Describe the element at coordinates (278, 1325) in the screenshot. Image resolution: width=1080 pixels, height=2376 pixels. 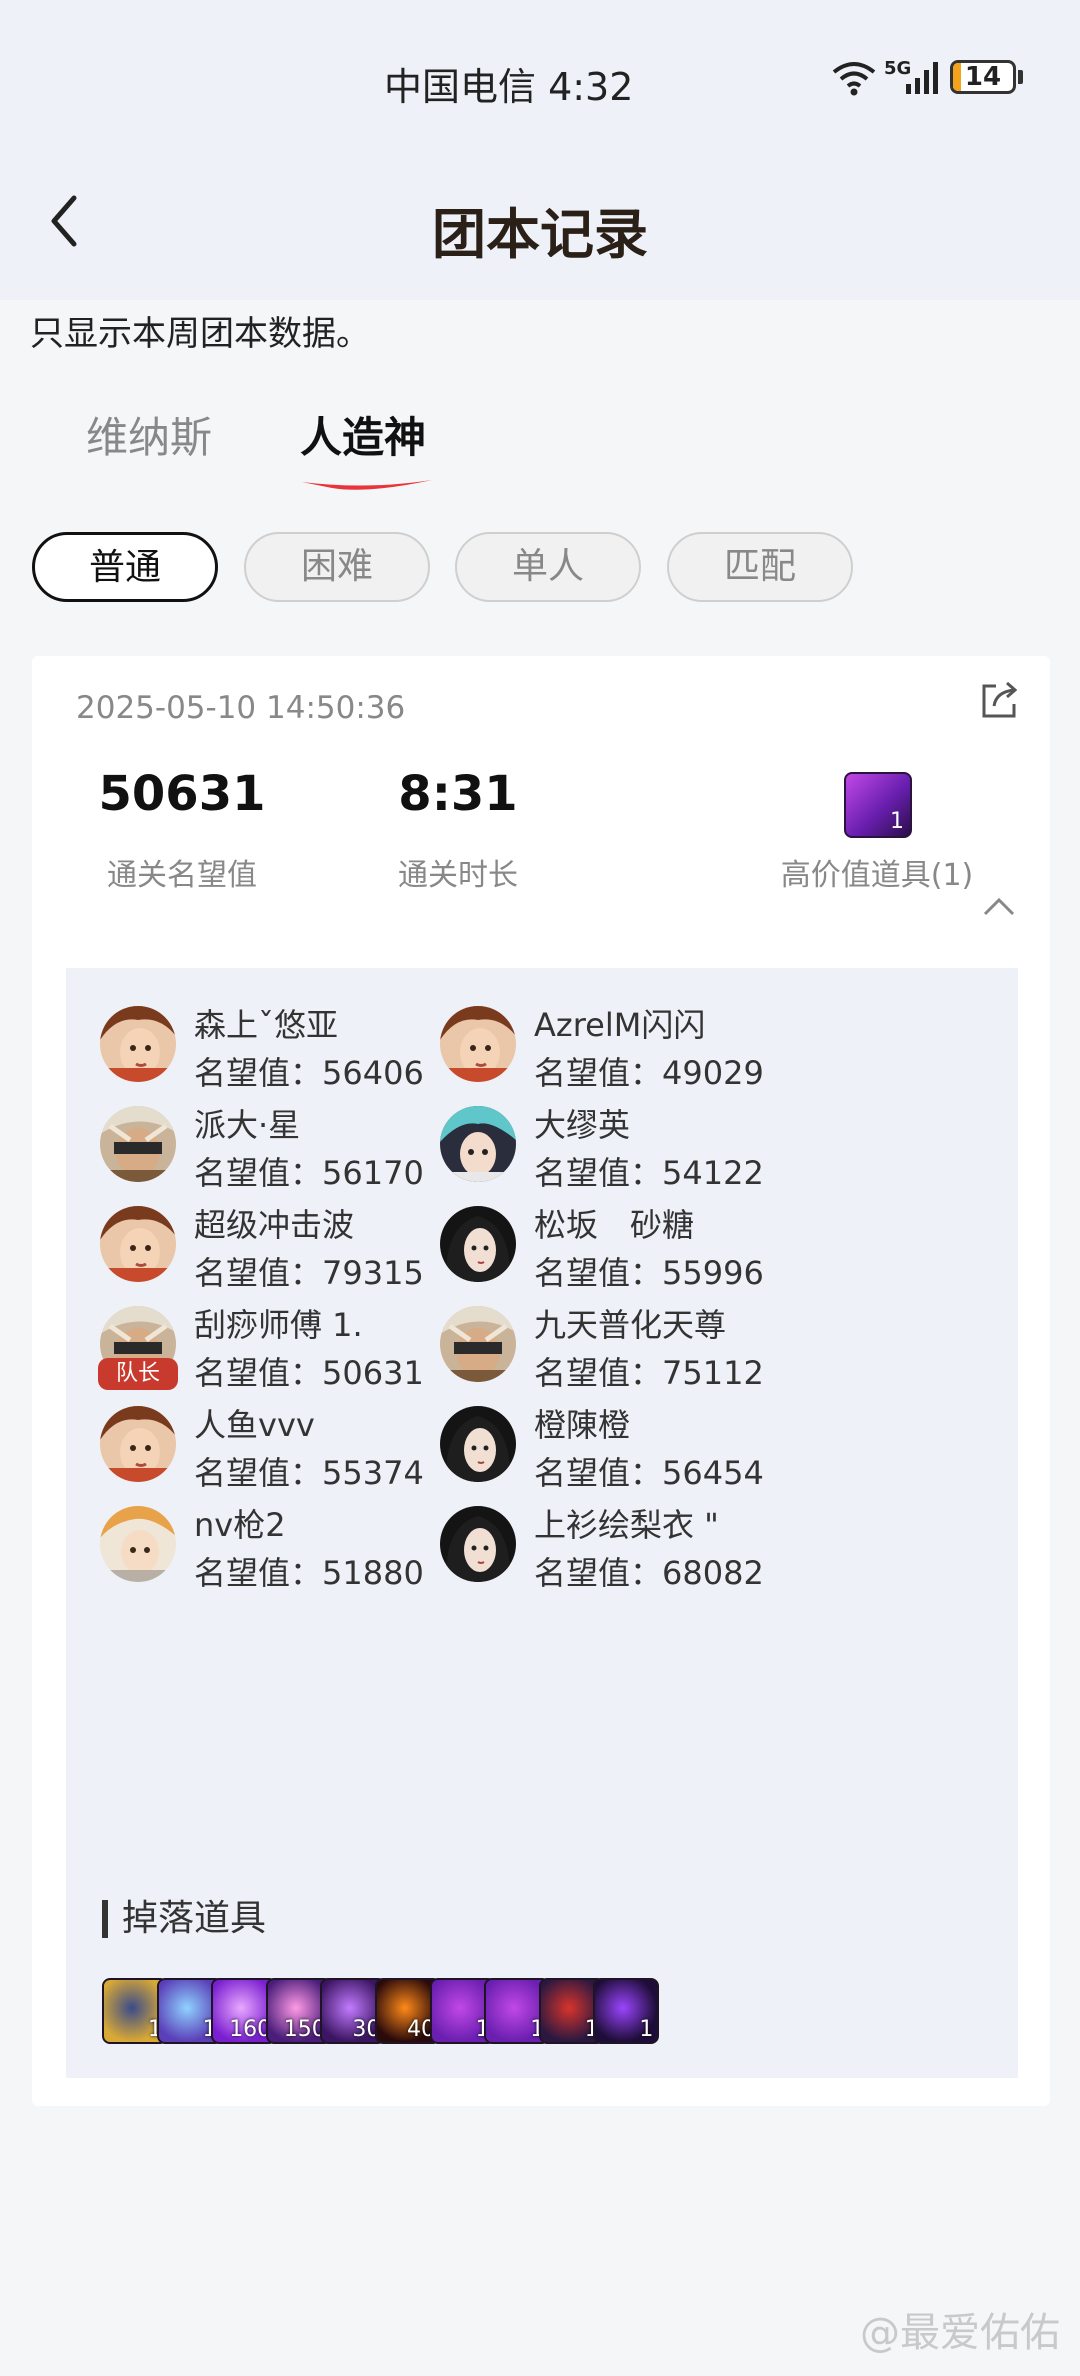
I see `player-name: 刮痧师傅 1.` at that location.